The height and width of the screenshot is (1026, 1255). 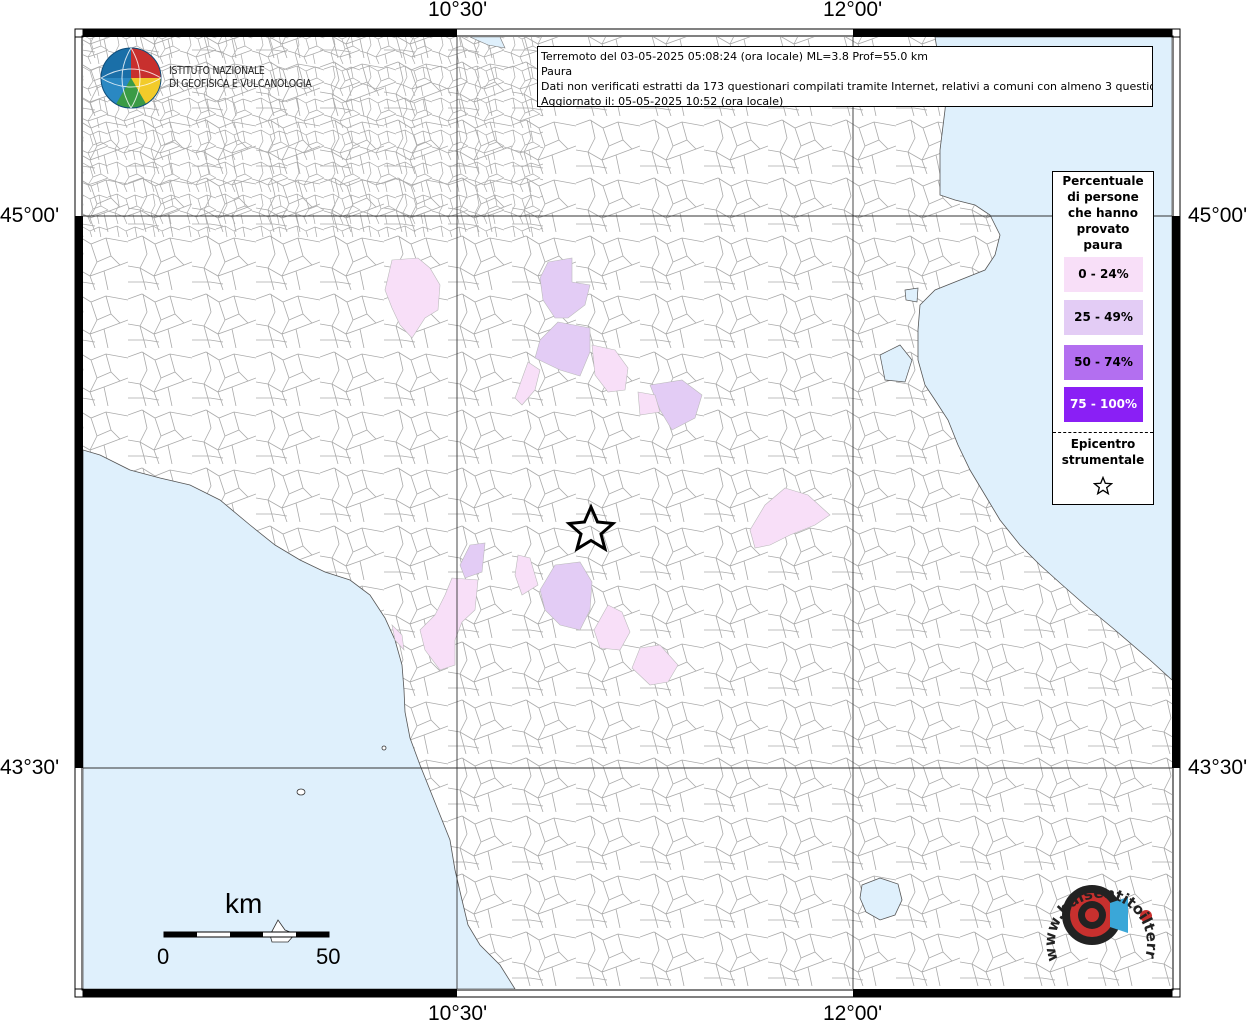 What do you see at coordinates (1103, 274) in the screenshot?
I see `legend-item-0-24: 0 - 24%` at bounding box center [1103, 274].